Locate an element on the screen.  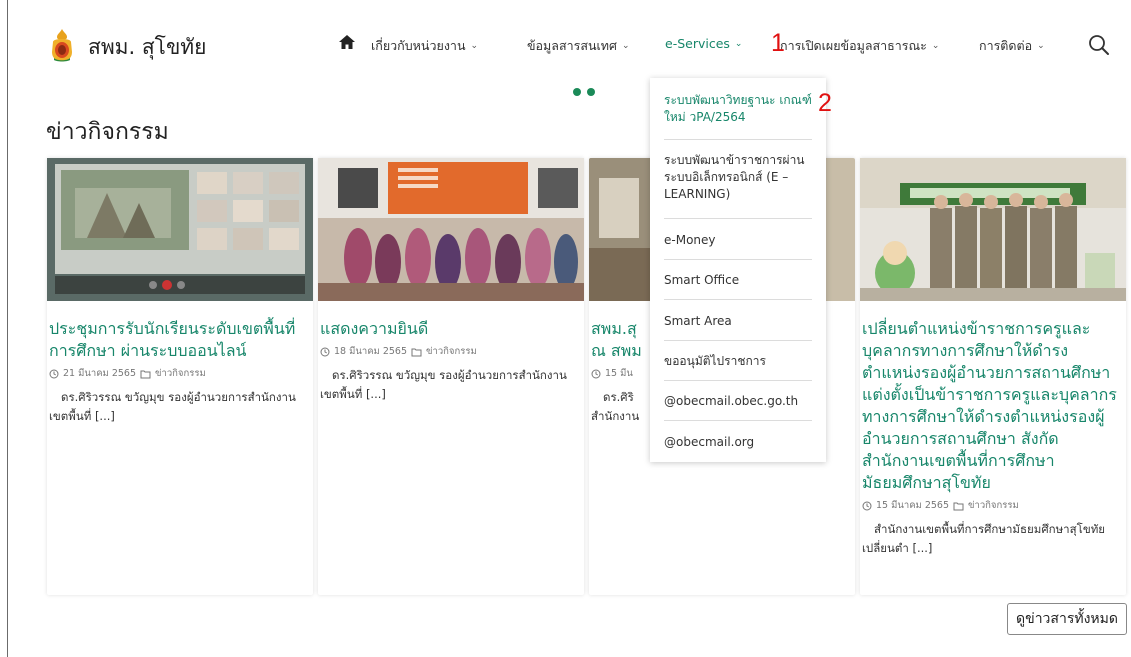
news-date: 21 มีนาคม 2565 is located at coordinates (100, 373).